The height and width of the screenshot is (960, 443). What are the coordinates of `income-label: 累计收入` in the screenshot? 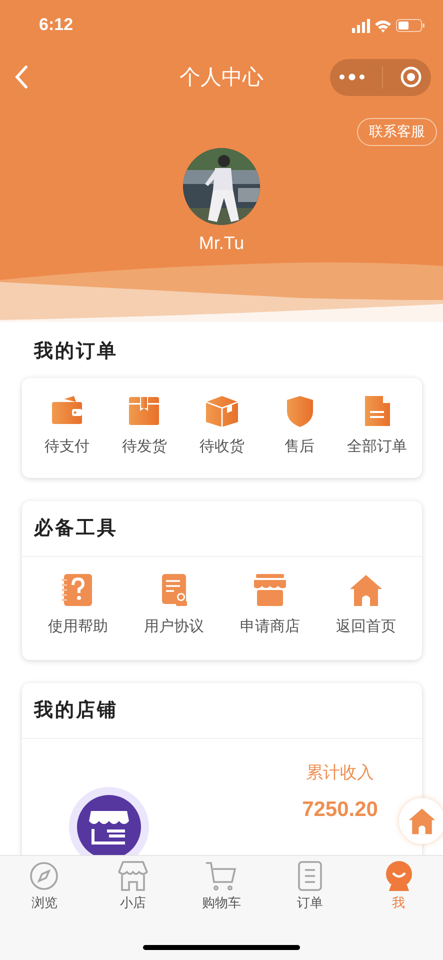 It's located at (340, 773).